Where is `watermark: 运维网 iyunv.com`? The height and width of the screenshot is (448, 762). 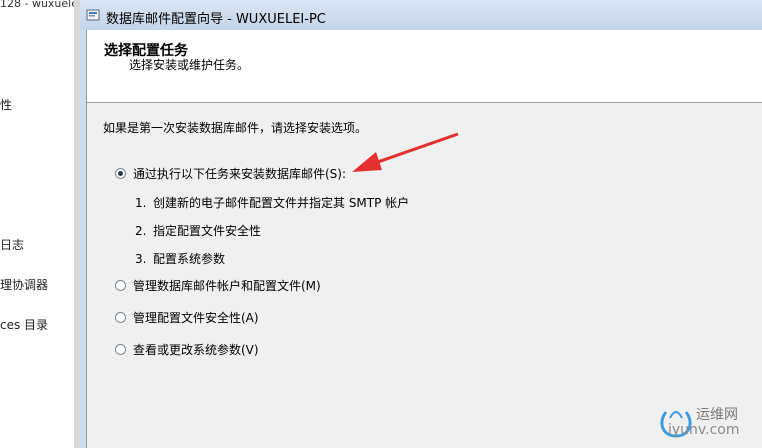
watermark: 运维网 iyunv.com is located at coordinates (708, 421).